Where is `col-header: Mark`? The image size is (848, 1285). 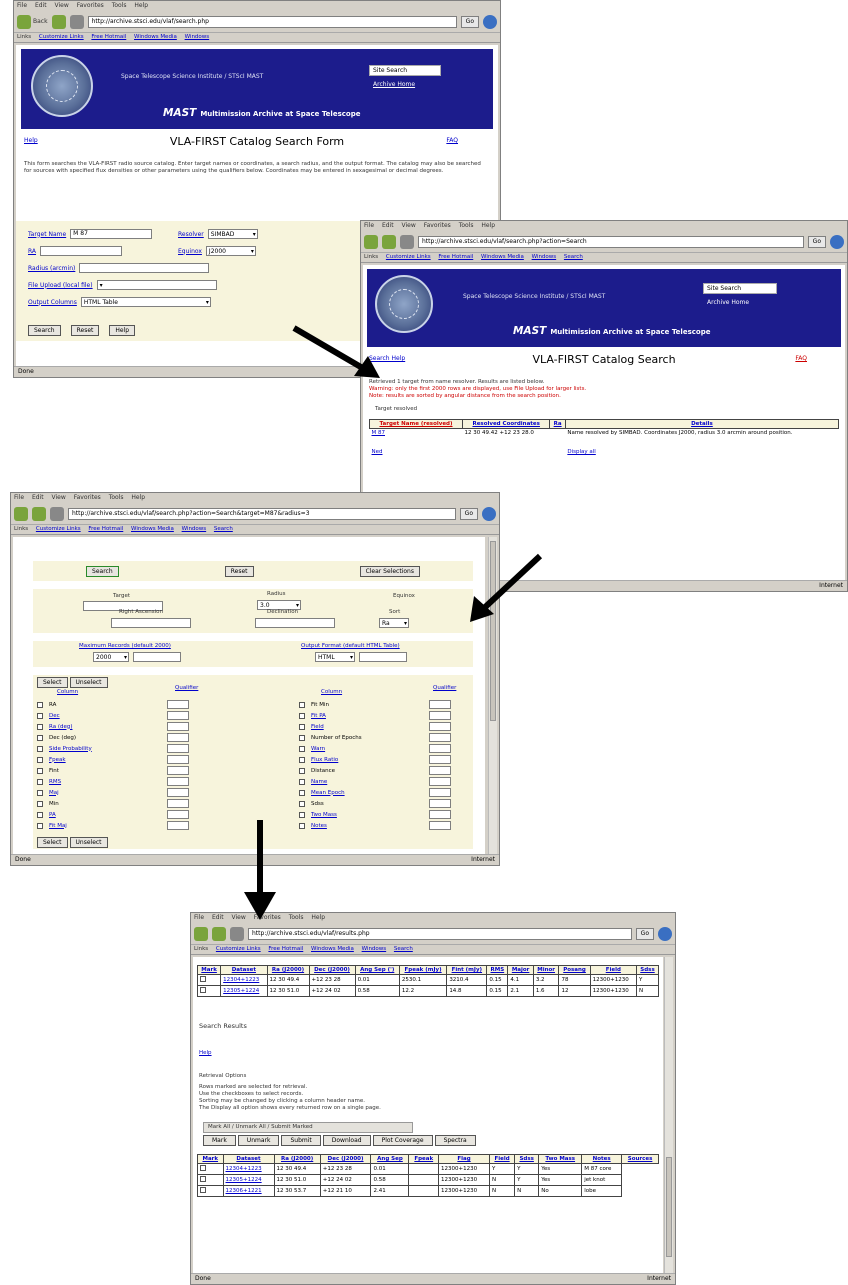
col-header: Mark is located at coordinates (209, 970).